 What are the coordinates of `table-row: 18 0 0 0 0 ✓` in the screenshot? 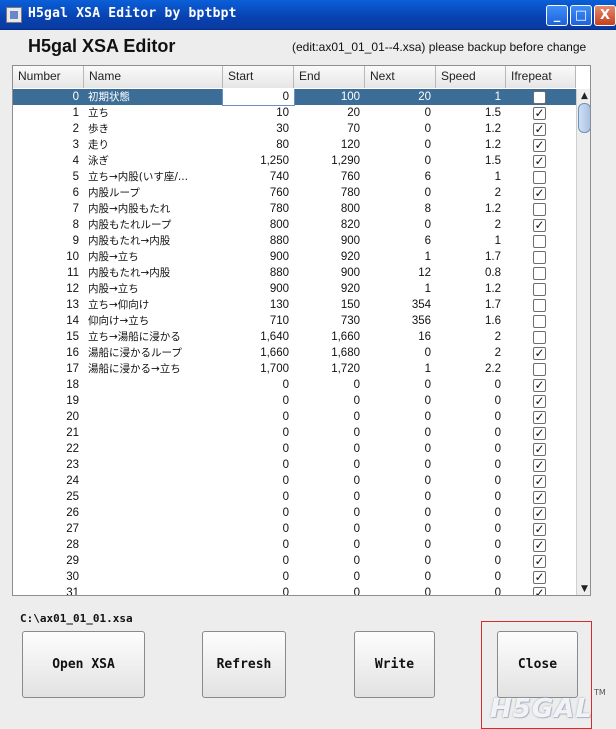 It's located at (294, 385).